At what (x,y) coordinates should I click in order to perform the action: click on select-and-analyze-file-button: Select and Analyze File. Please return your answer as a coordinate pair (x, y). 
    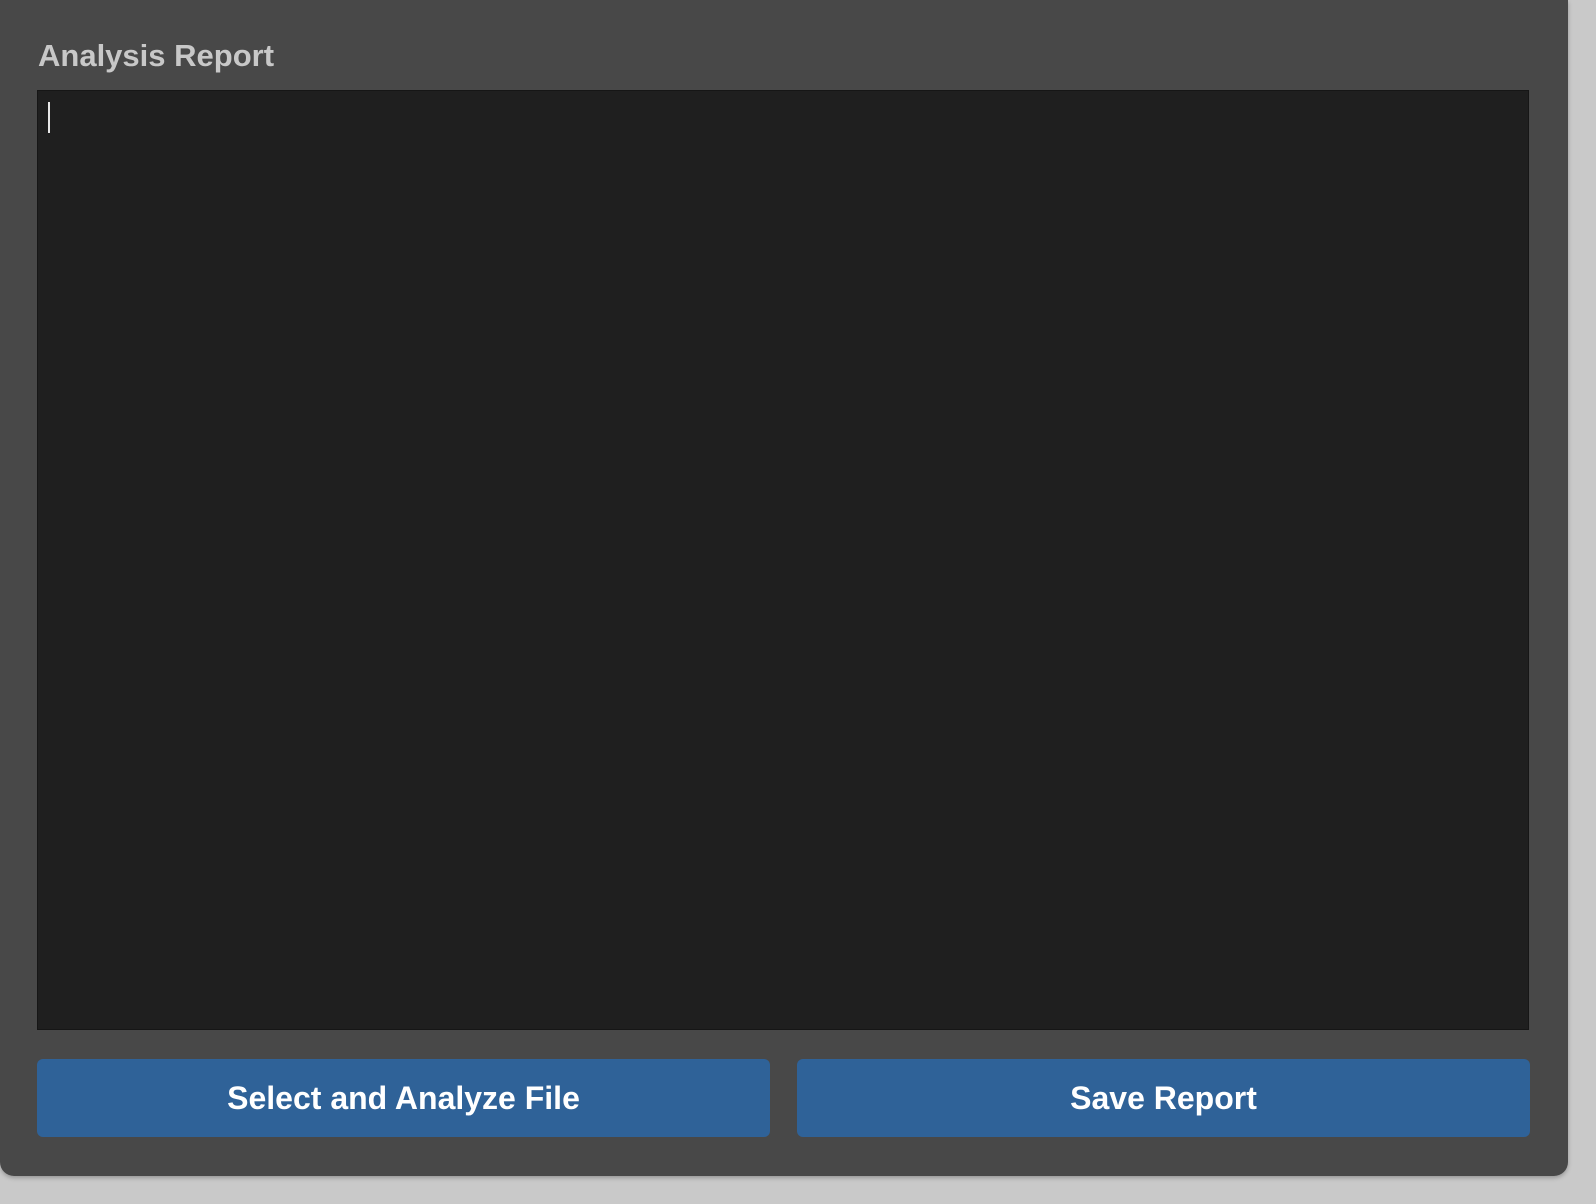
    Looking at the image, I should click on (403, 1098).